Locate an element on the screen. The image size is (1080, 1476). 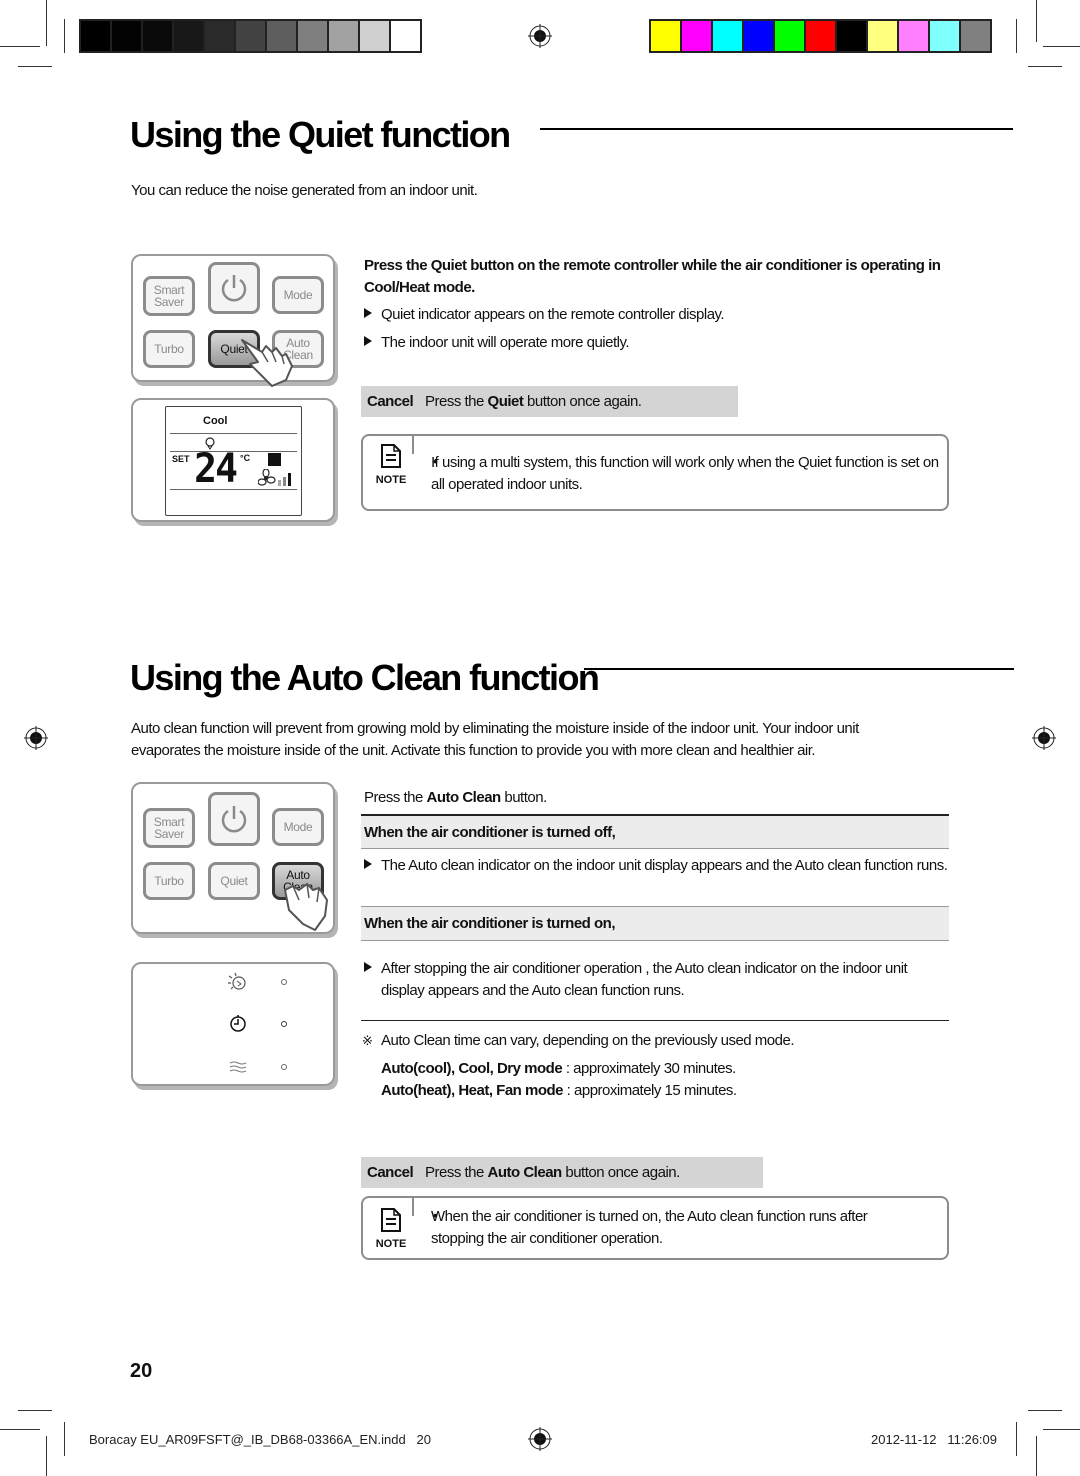
indoor-unit-display is located at coordinates (233, 1024).